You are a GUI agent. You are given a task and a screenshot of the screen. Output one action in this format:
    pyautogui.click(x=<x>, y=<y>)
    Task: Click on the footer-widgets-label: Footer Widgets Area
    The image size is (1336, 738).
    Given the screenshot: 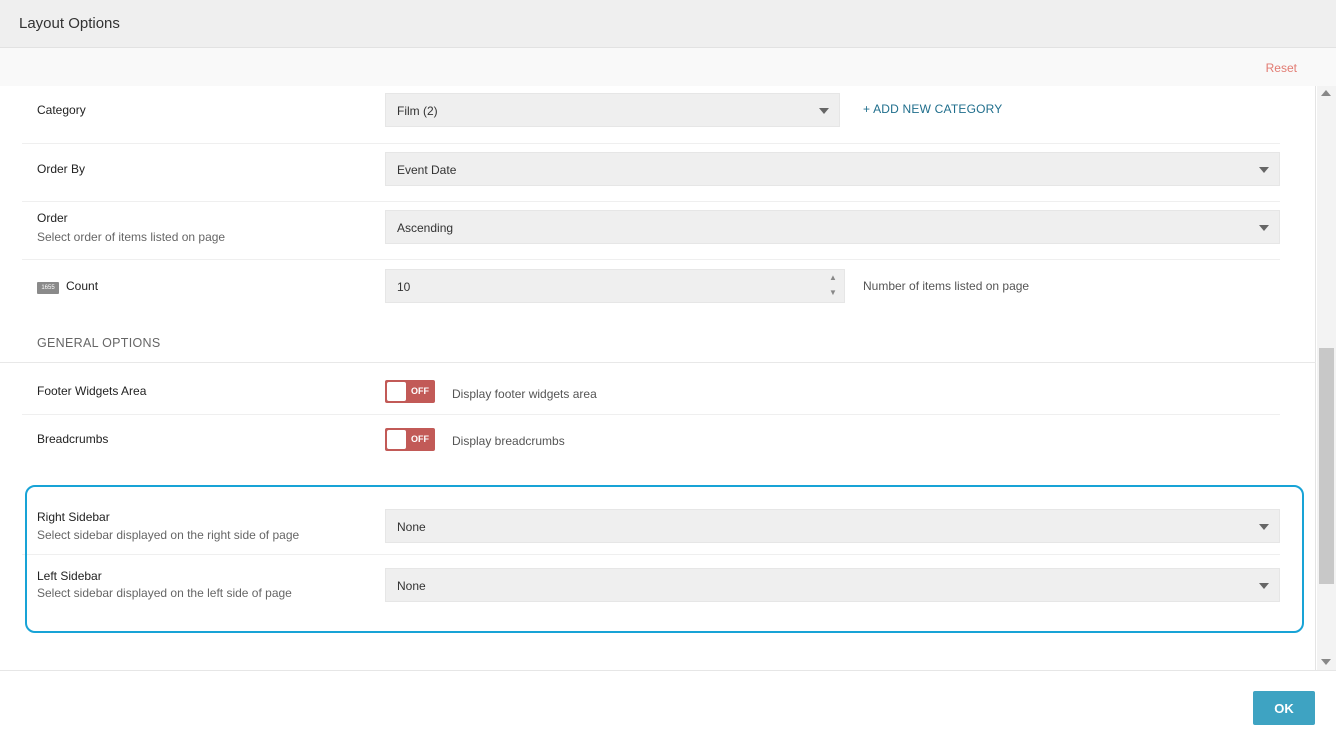 What is the action you would take?
    pyautogui.click(x=92, y=391)
    